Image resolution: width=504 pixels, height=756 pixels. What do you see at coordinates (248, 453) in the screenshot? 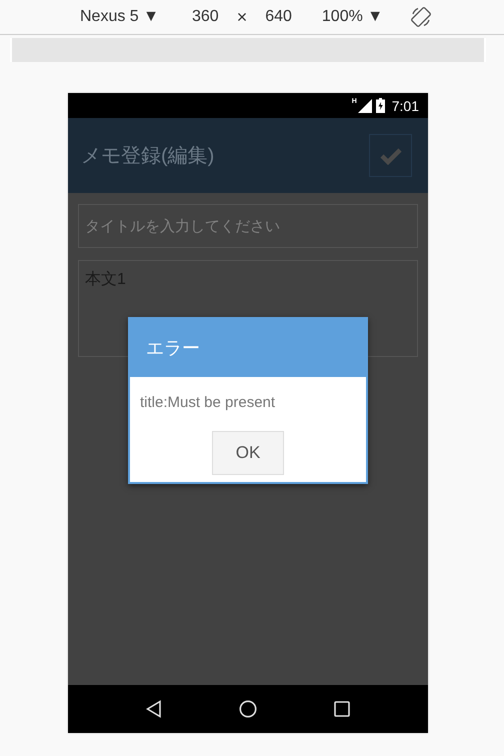
I see `ok-button: OK` at bounding box center [248, 453].